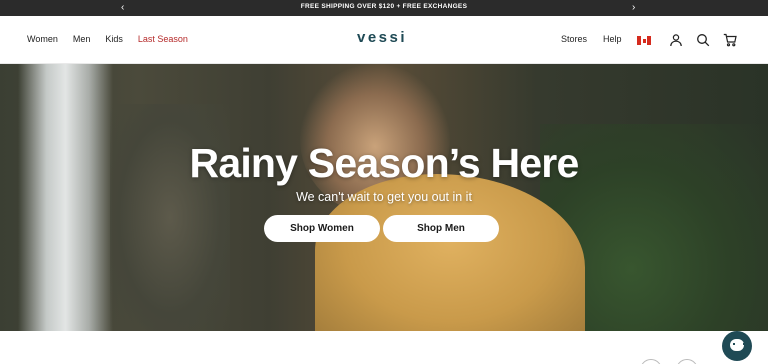 This screenshot has width=768, height=364. I want to click on account-icon, so click(676, 40).